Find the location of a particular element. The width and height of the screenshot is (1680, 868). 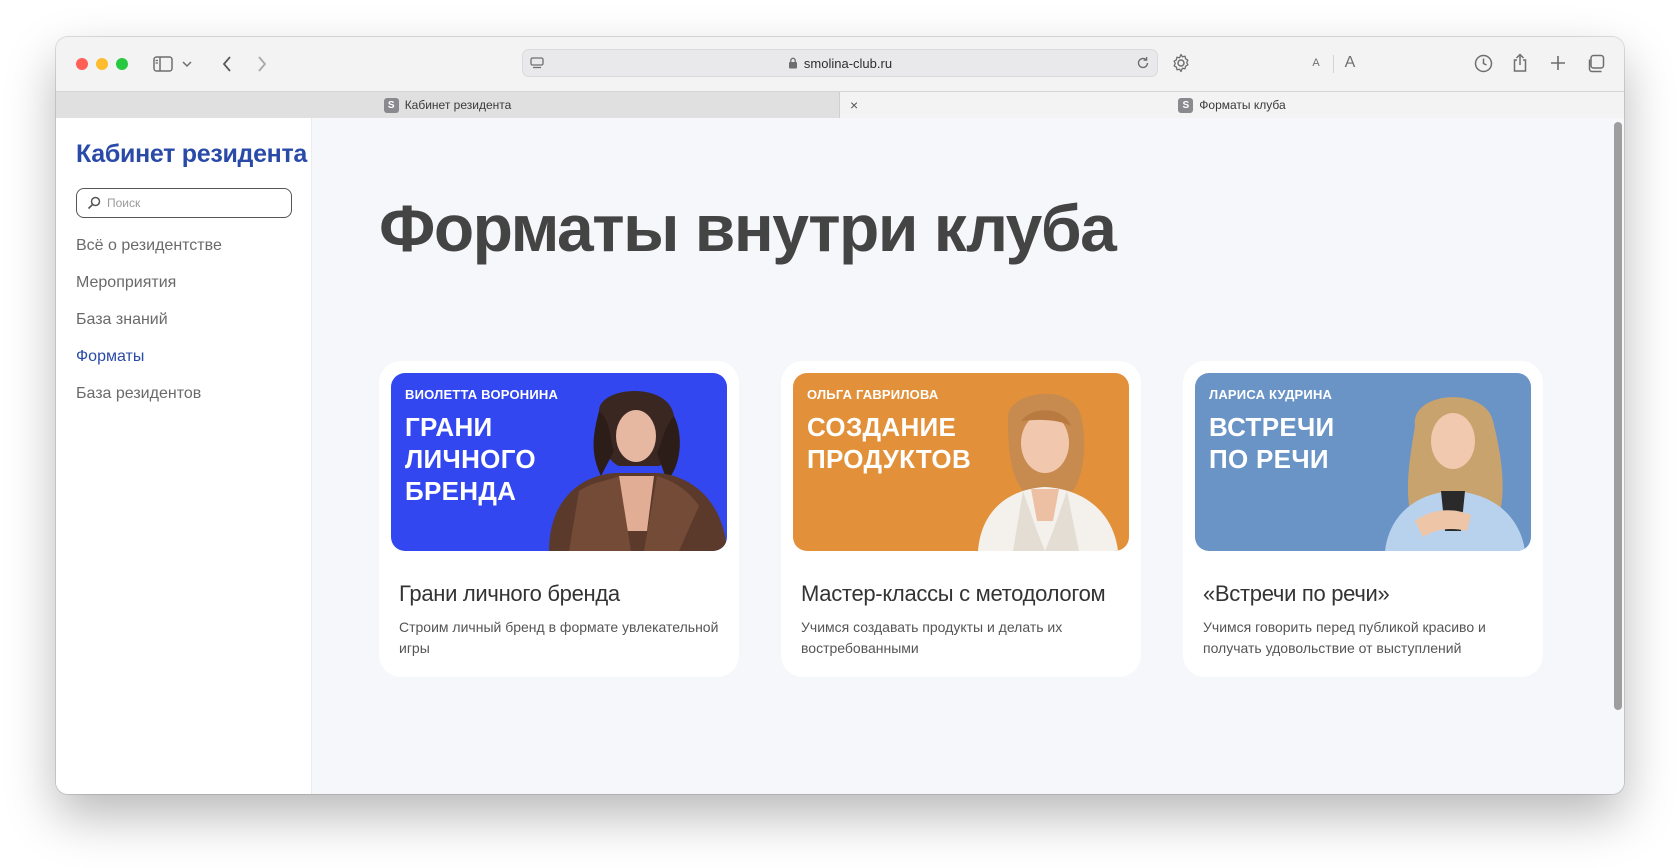

close-tab-icon: × is located at coordinates (854, 105).